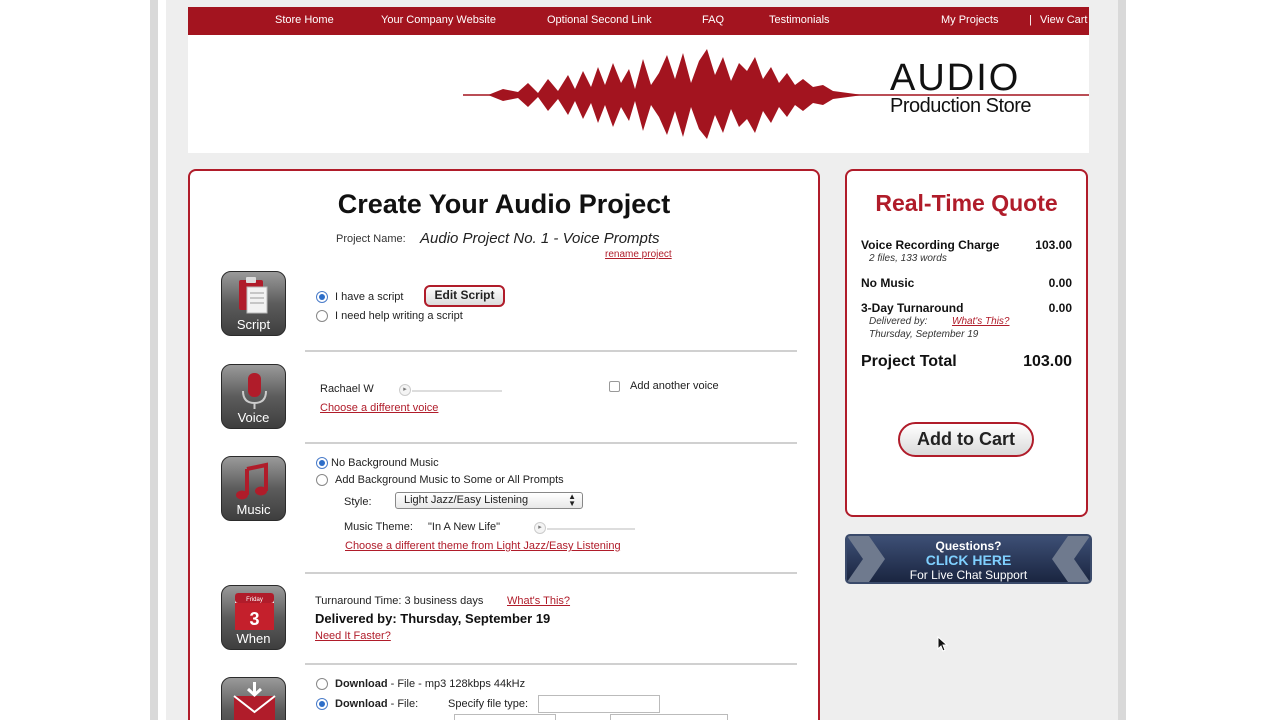 Image resolution: width=1280 pixels, height=720 pixels. I want to click on quote-delivered-by-label: Delivered by:, so click(898, 321).